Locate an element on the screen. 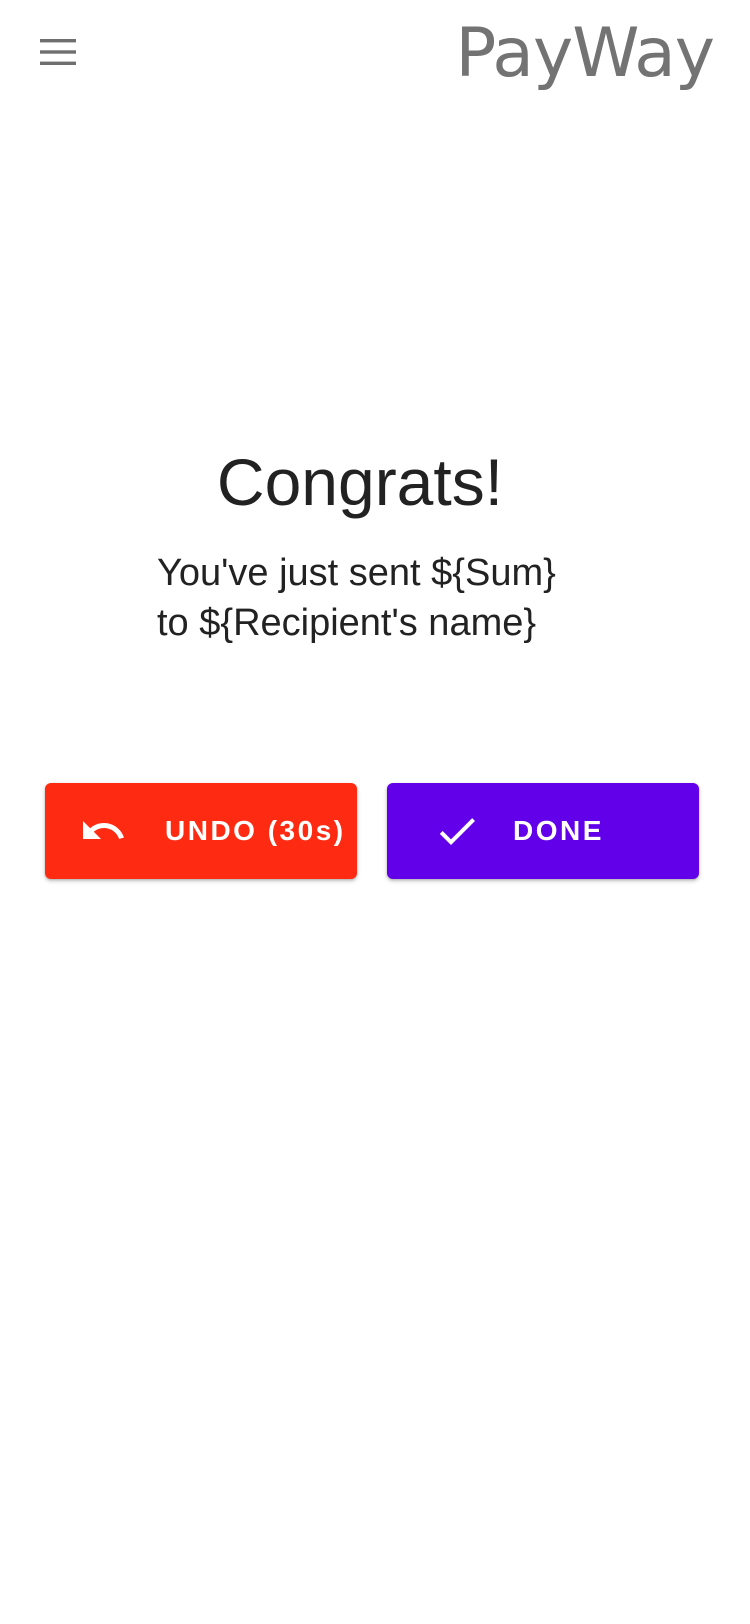 Image resolution: width=750 pixels, height=1624 pixels. checkmark-icon is located at coordinates (457, 831).